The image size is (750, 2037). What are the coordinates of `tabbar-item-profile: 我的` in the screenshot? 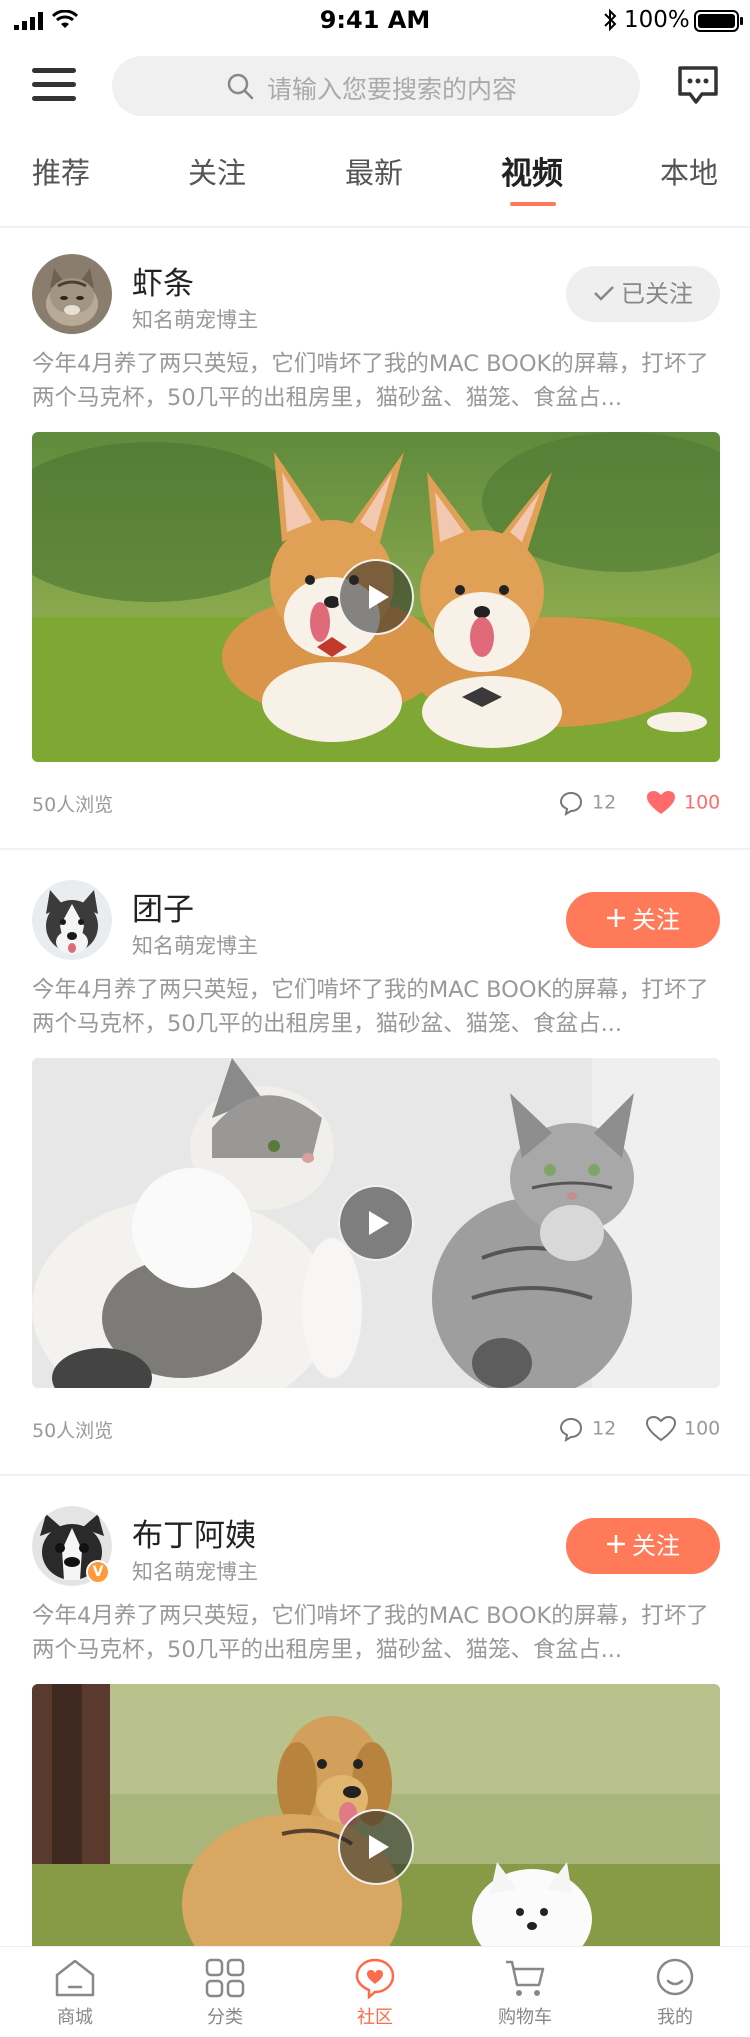 It's located at (675, 1993).